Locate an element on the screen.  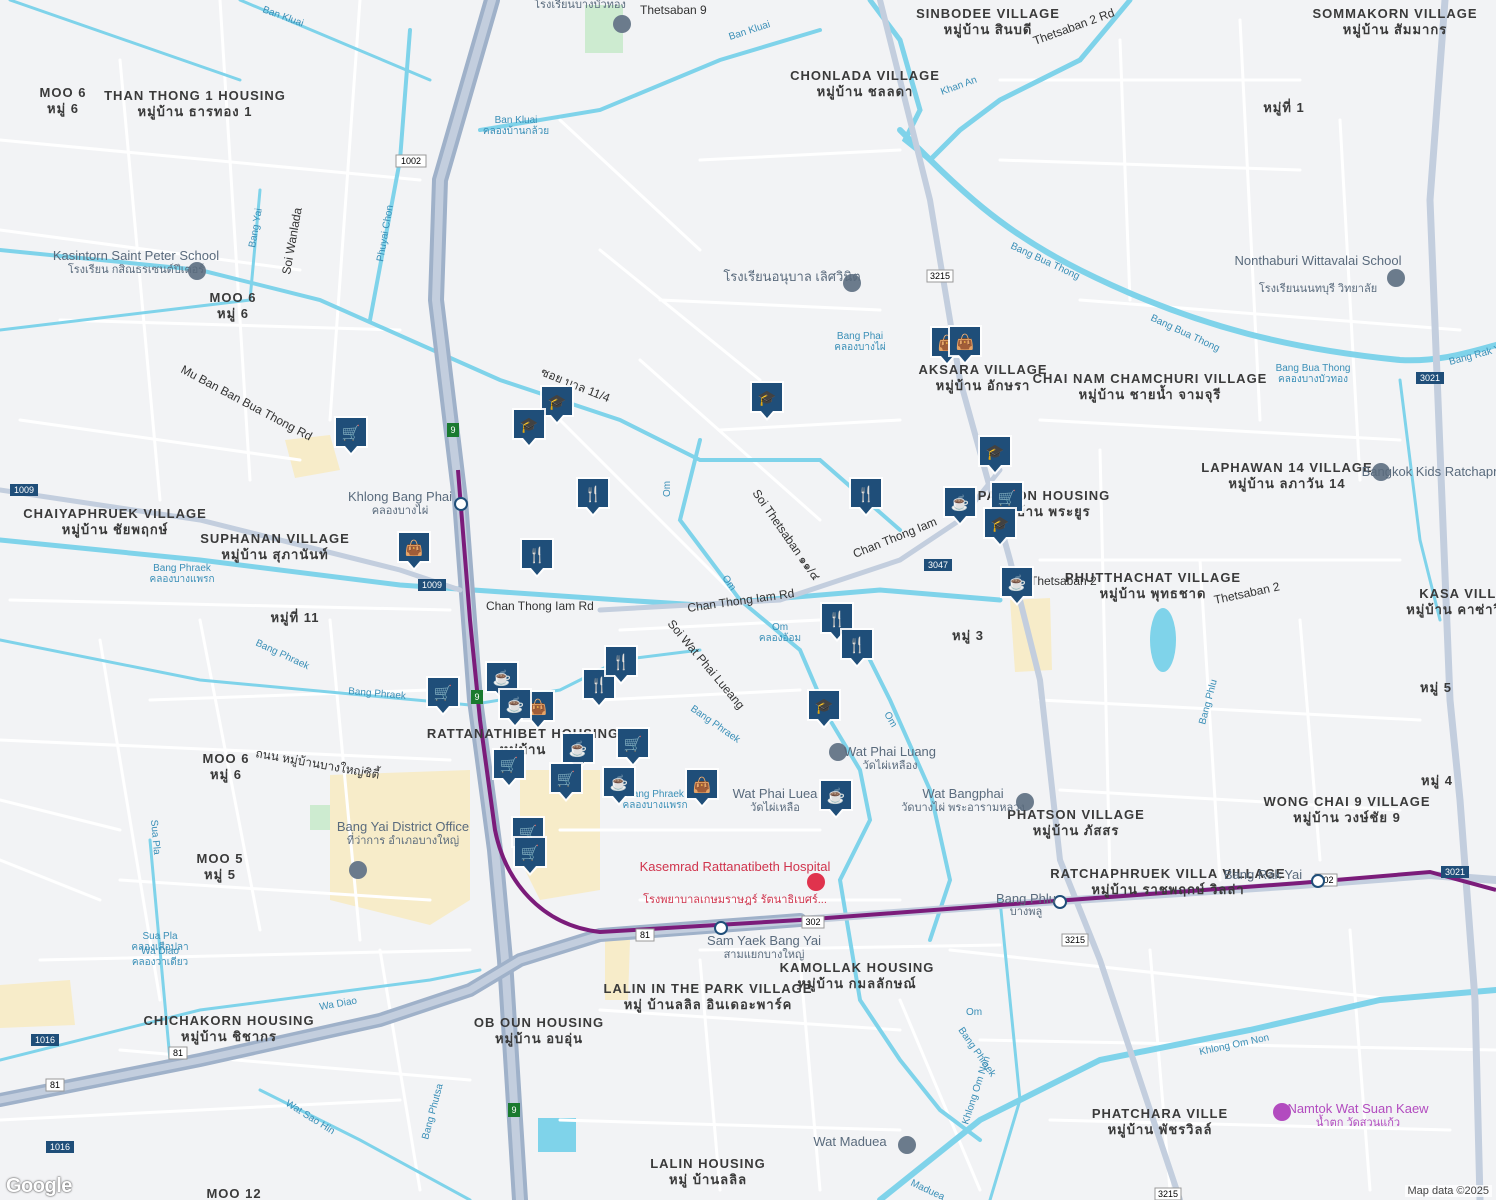
place-label: WONG CHAI 9 VILLAGE is located at coordinates (1346, 801).